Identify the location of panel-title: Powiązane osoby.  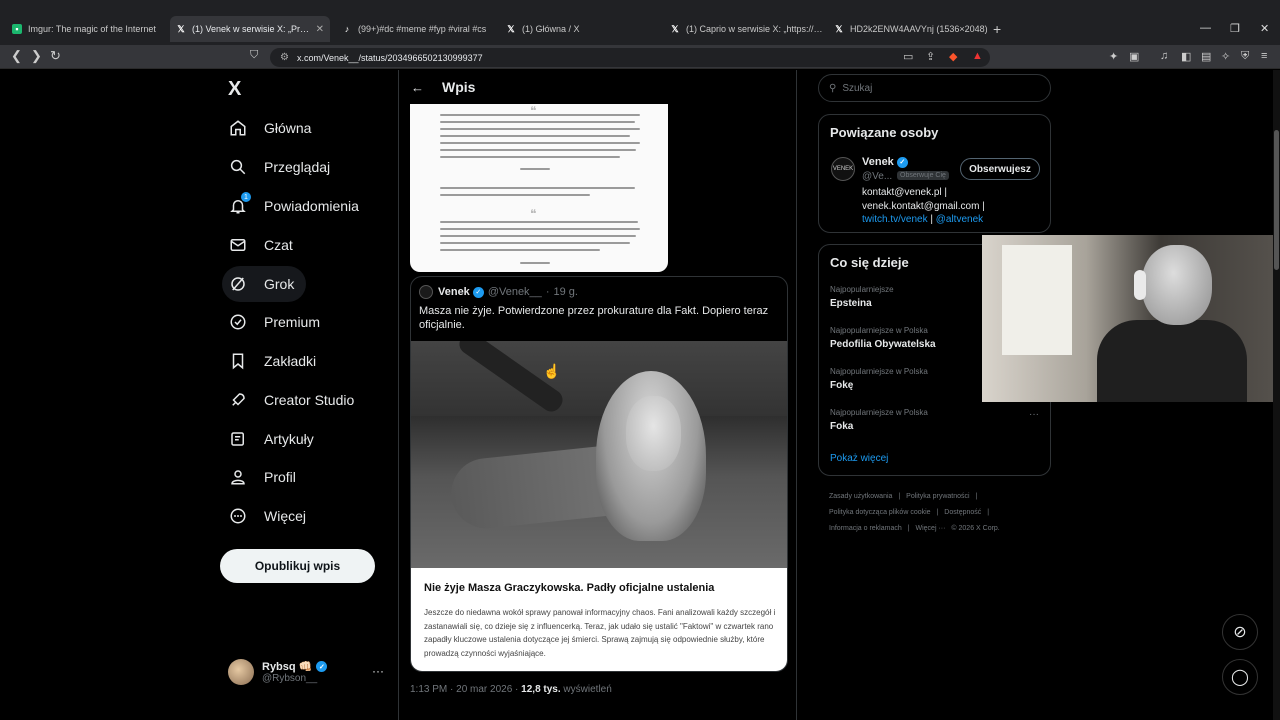
(884, 132).